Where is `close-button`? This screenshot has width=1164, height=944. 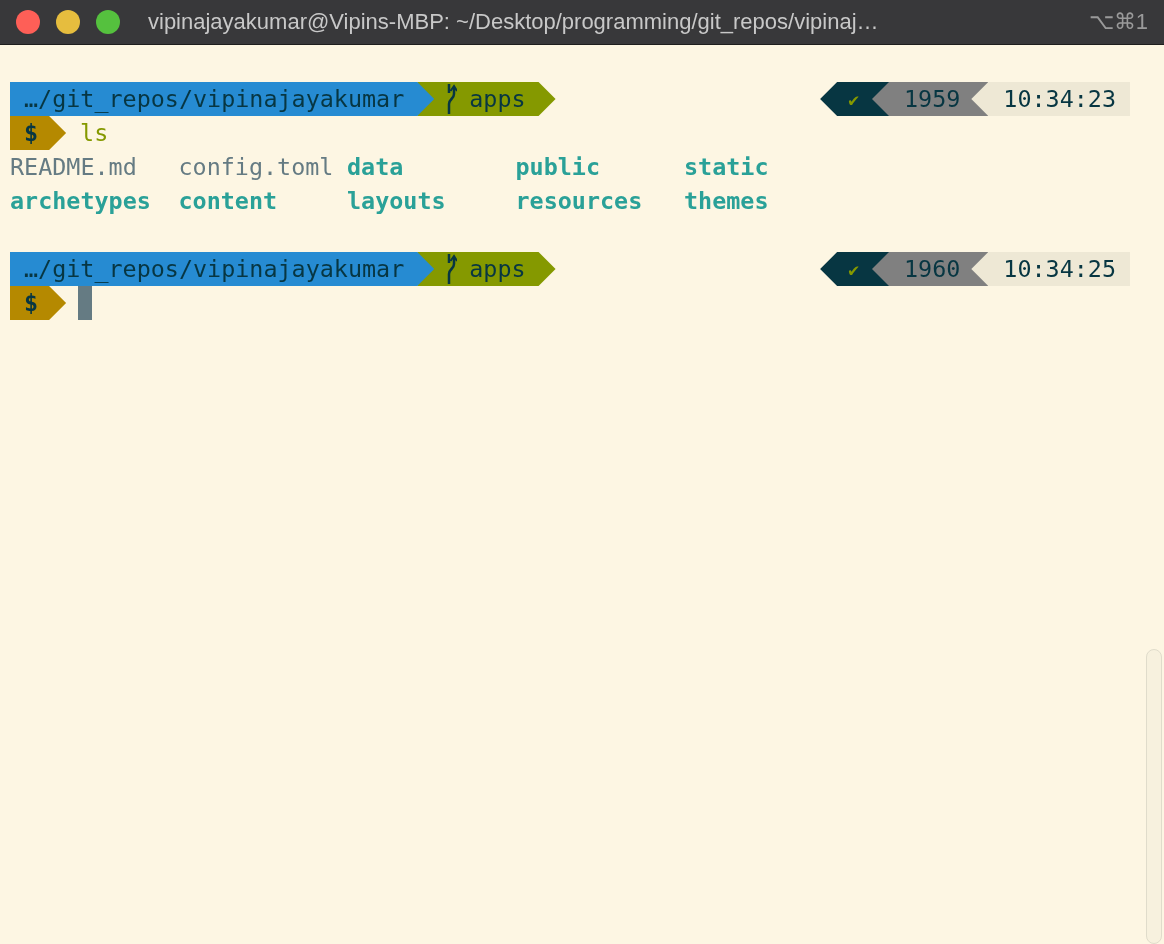
close-button is located at coordinates (28, 22).